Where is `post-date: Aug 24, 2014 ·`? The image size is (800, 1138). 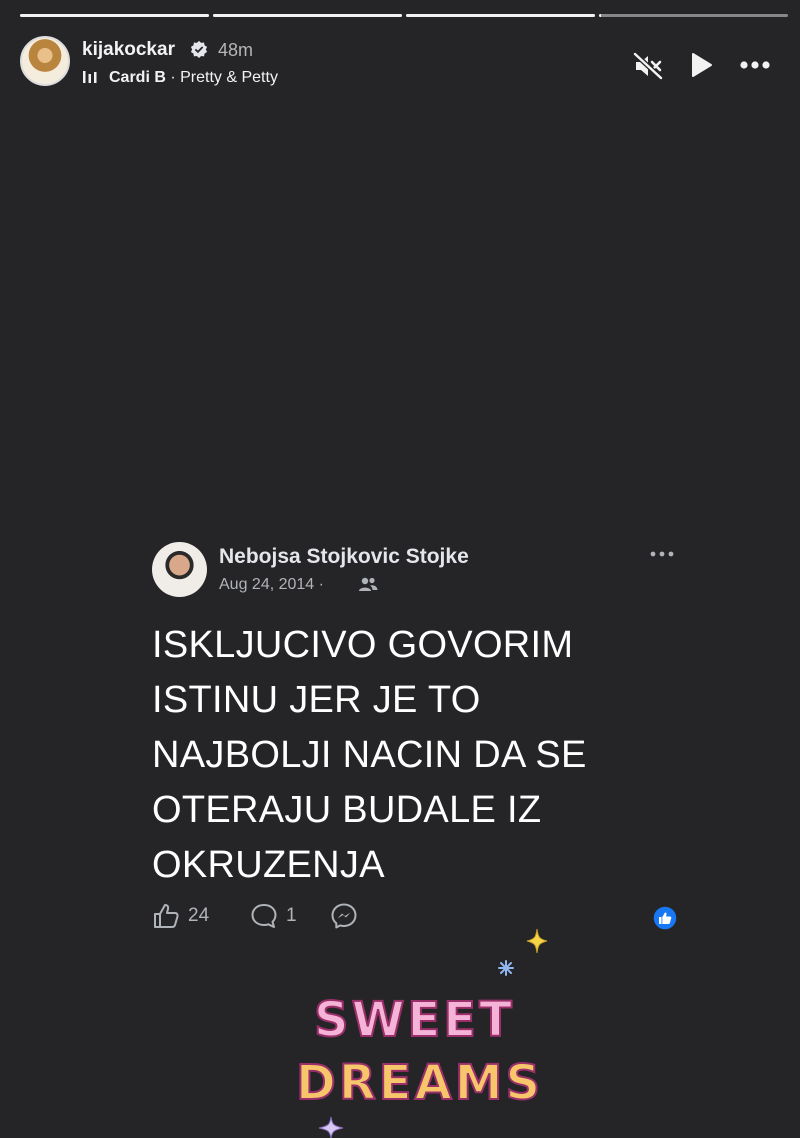
post-date: Aug 24, 2014 · is located at coordinates (271, 584).